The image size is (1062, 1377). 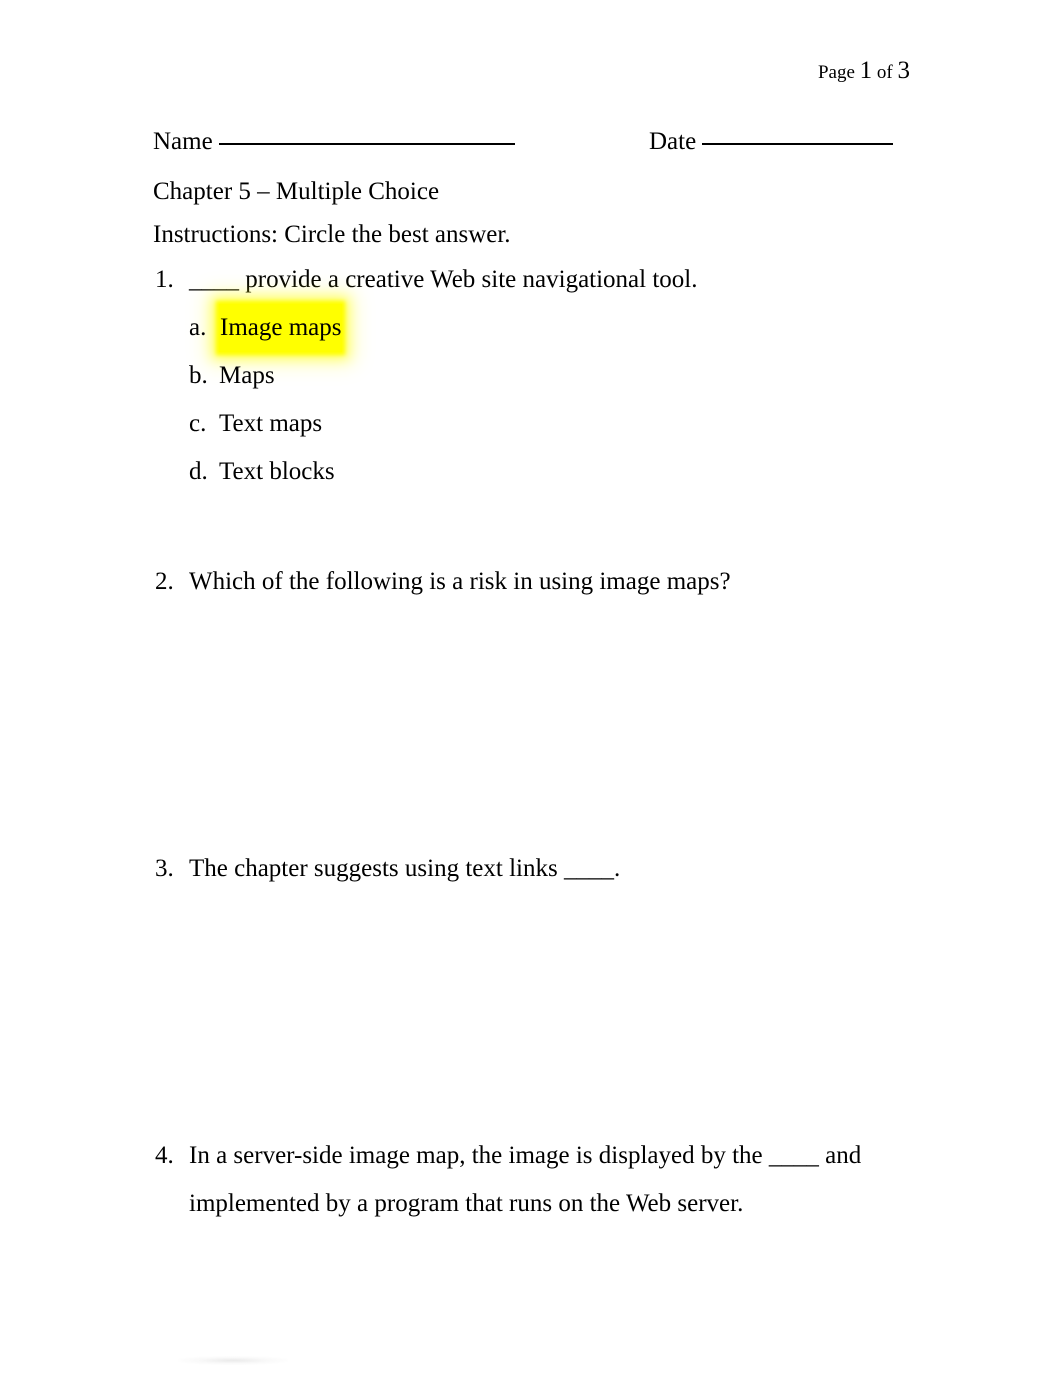 I want to click on question-number: 3., so click(x=164, y=868).